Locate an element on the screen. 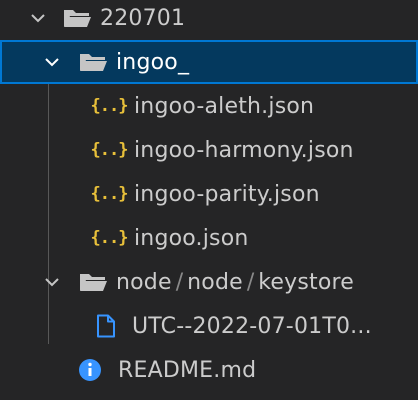 This screenshot has width=418, height=400. compact-folder-segment: keystore is located at coordinates (306, 282).